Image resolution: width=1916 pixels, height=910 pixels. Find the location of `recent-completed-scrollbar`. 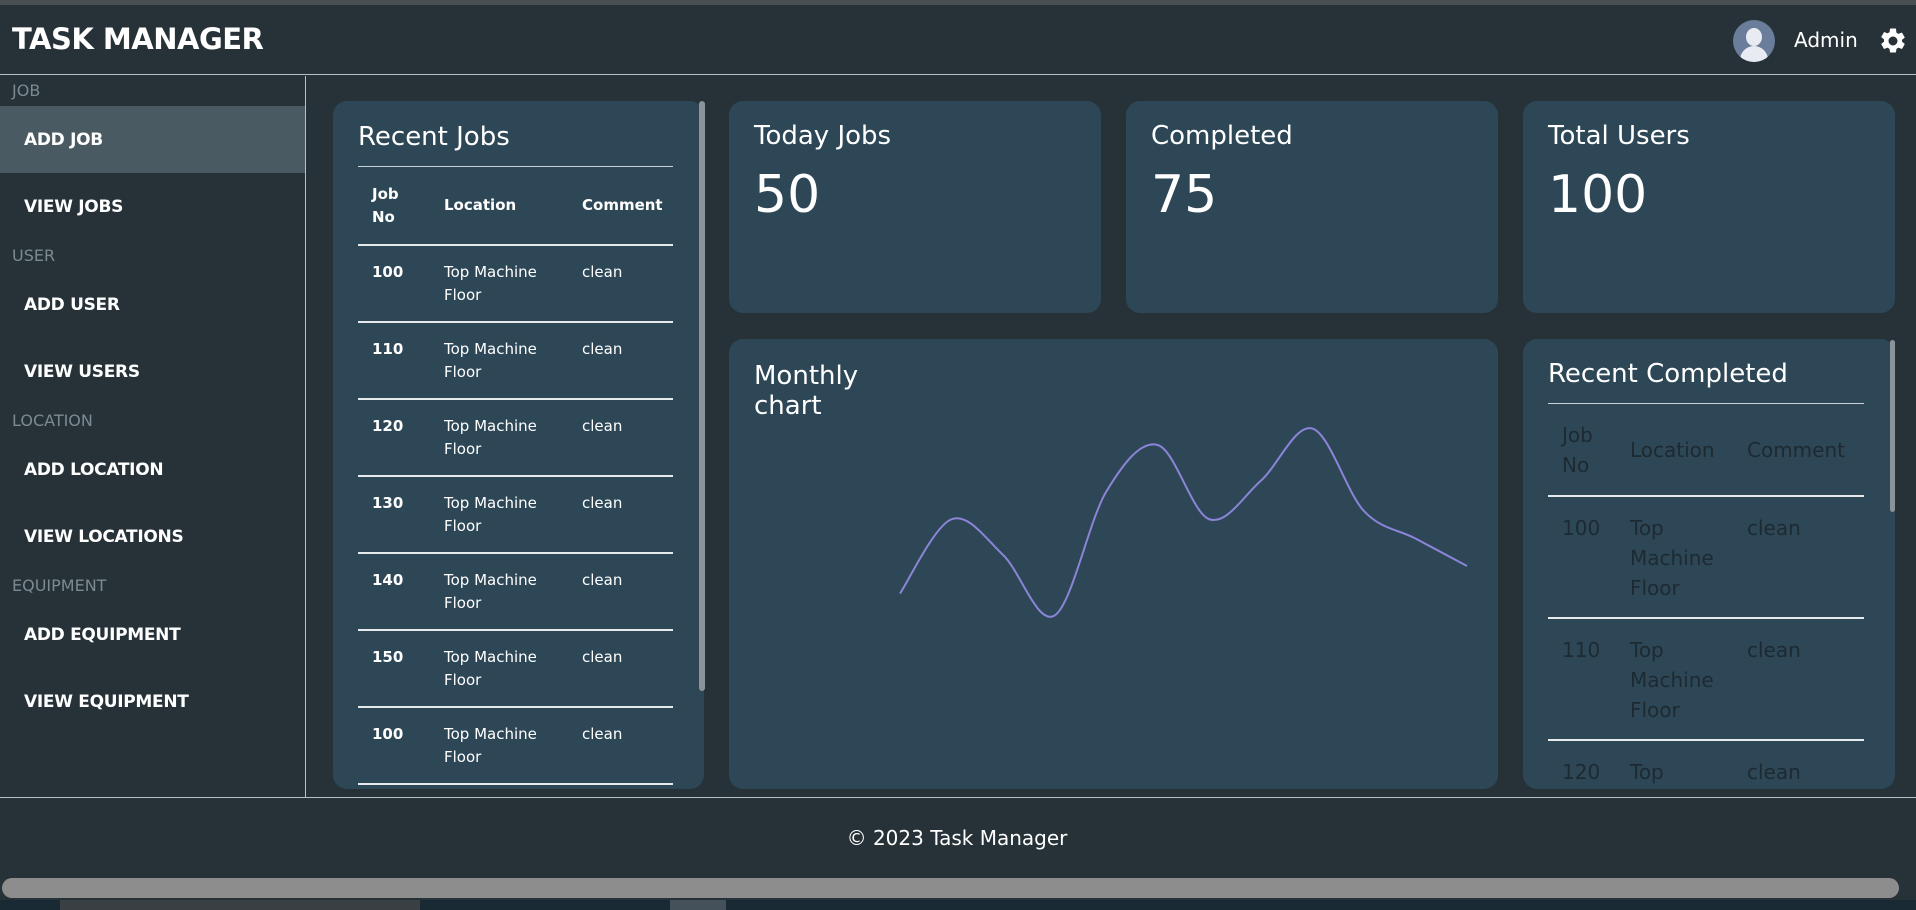

recent-completed-scrollbar is located at coordinates (1892, 426).